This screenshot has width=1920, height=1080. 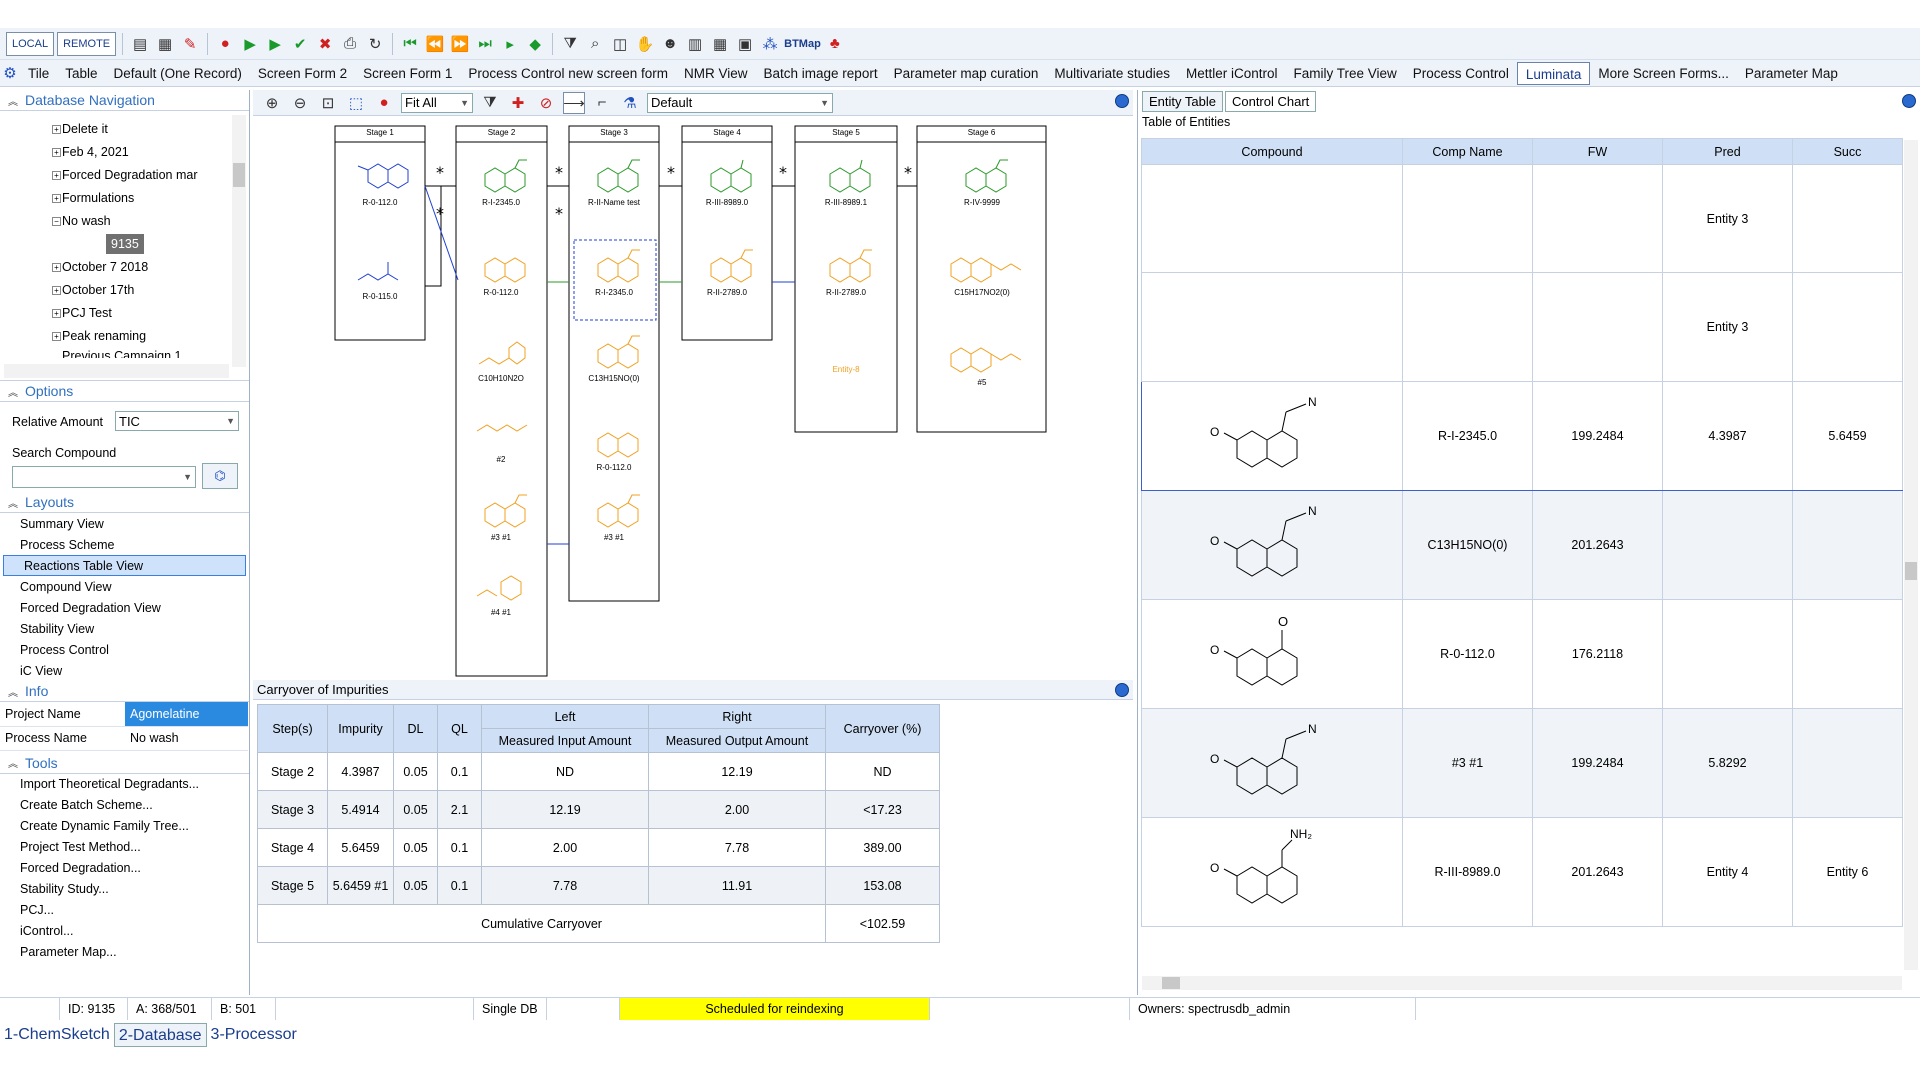 I want to click on nav-process-control-new: Process Control new screen form, so click(x=568, y=73).